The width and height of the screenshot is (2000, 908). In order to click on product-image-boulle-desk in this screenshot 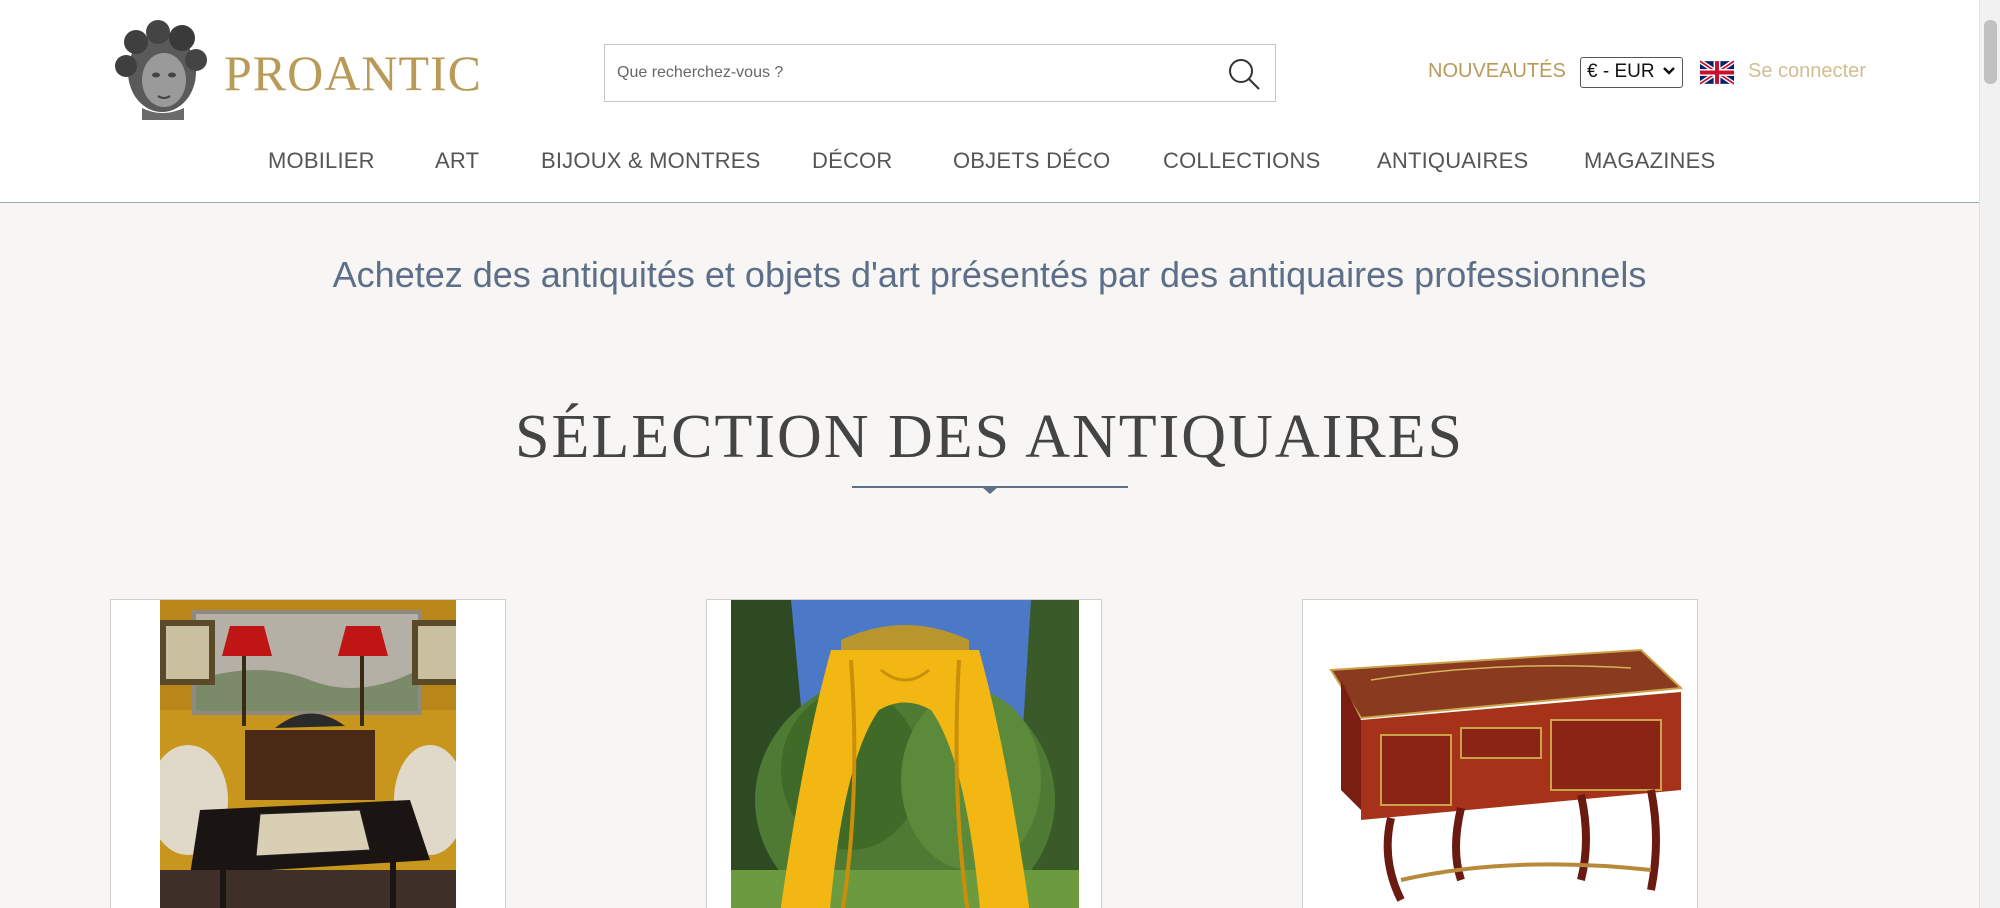, I will do `click(1506, 775)`.